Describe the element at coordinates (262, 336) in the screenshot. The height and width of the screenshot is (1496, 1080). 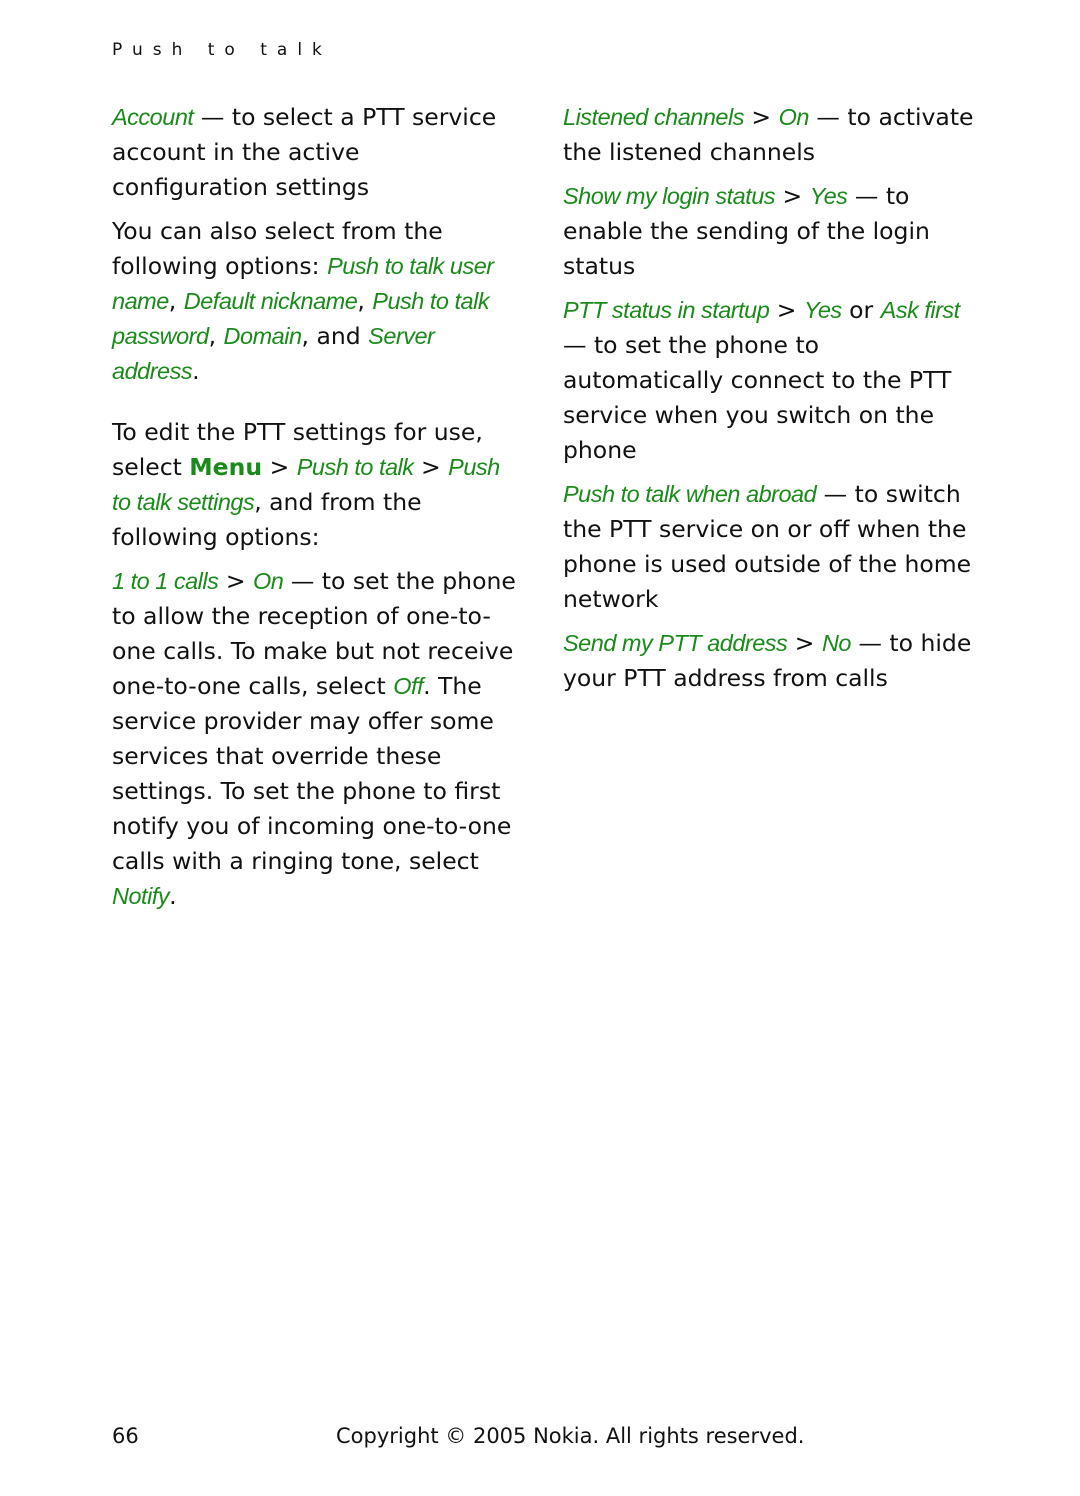
I see `option-term: Domain` at that location.